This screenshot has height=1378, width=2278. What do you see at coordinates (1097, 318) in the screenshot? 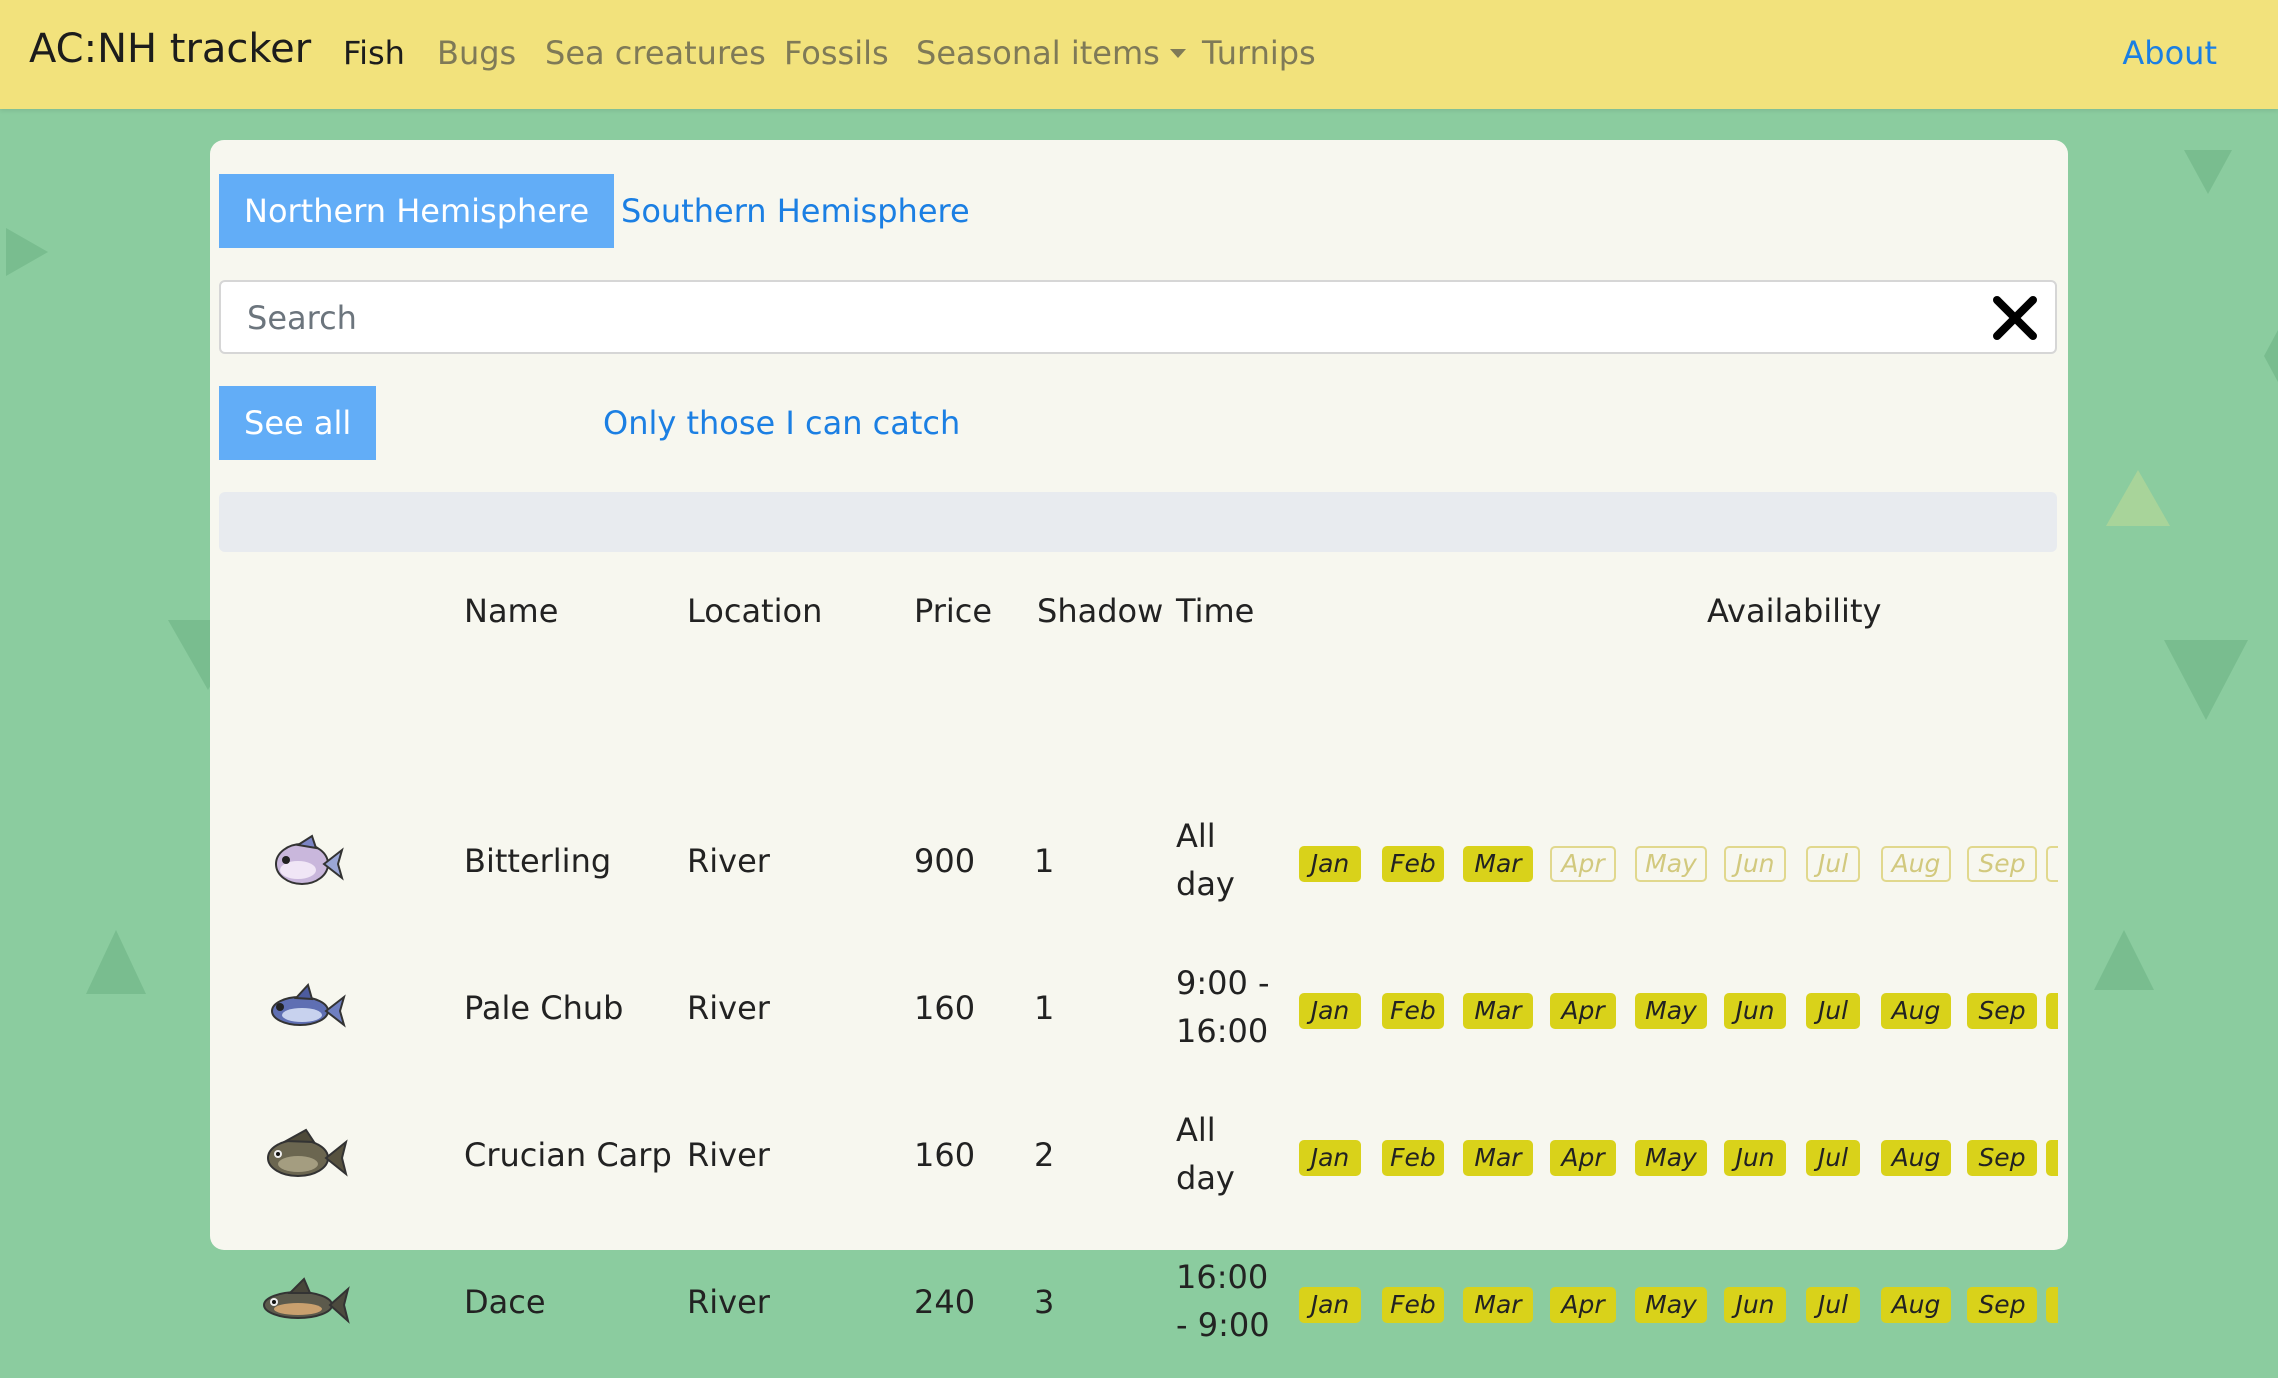
I see `search-input` at bounding box center [1097, 318].